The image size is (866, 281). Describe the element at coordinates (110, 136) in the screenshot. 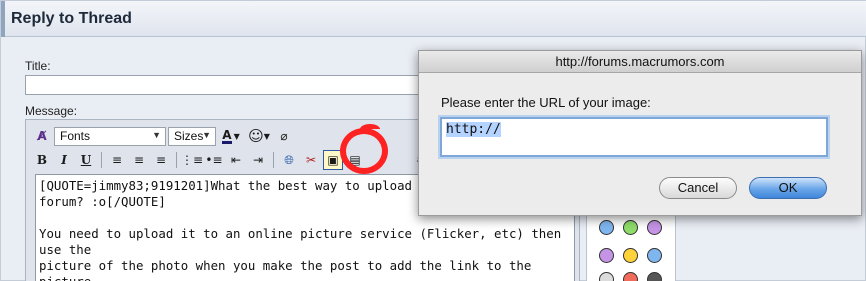

I see `font-select: Fonts ▼` at that location.